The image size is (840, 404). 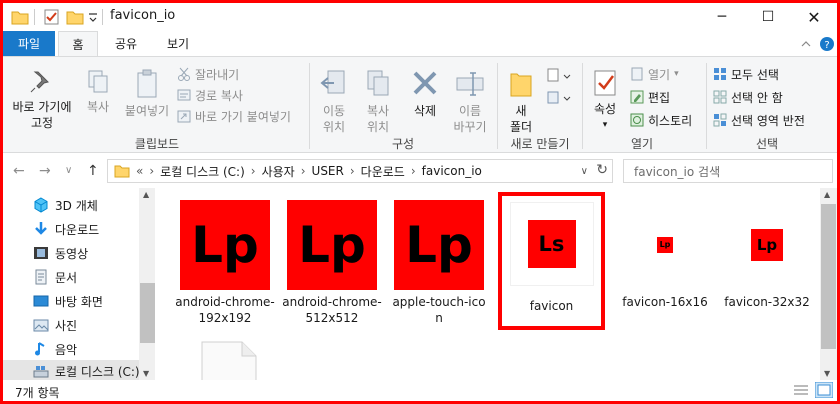 I want to click on cut-button: 잘라내기, so click(x=208, y=74).